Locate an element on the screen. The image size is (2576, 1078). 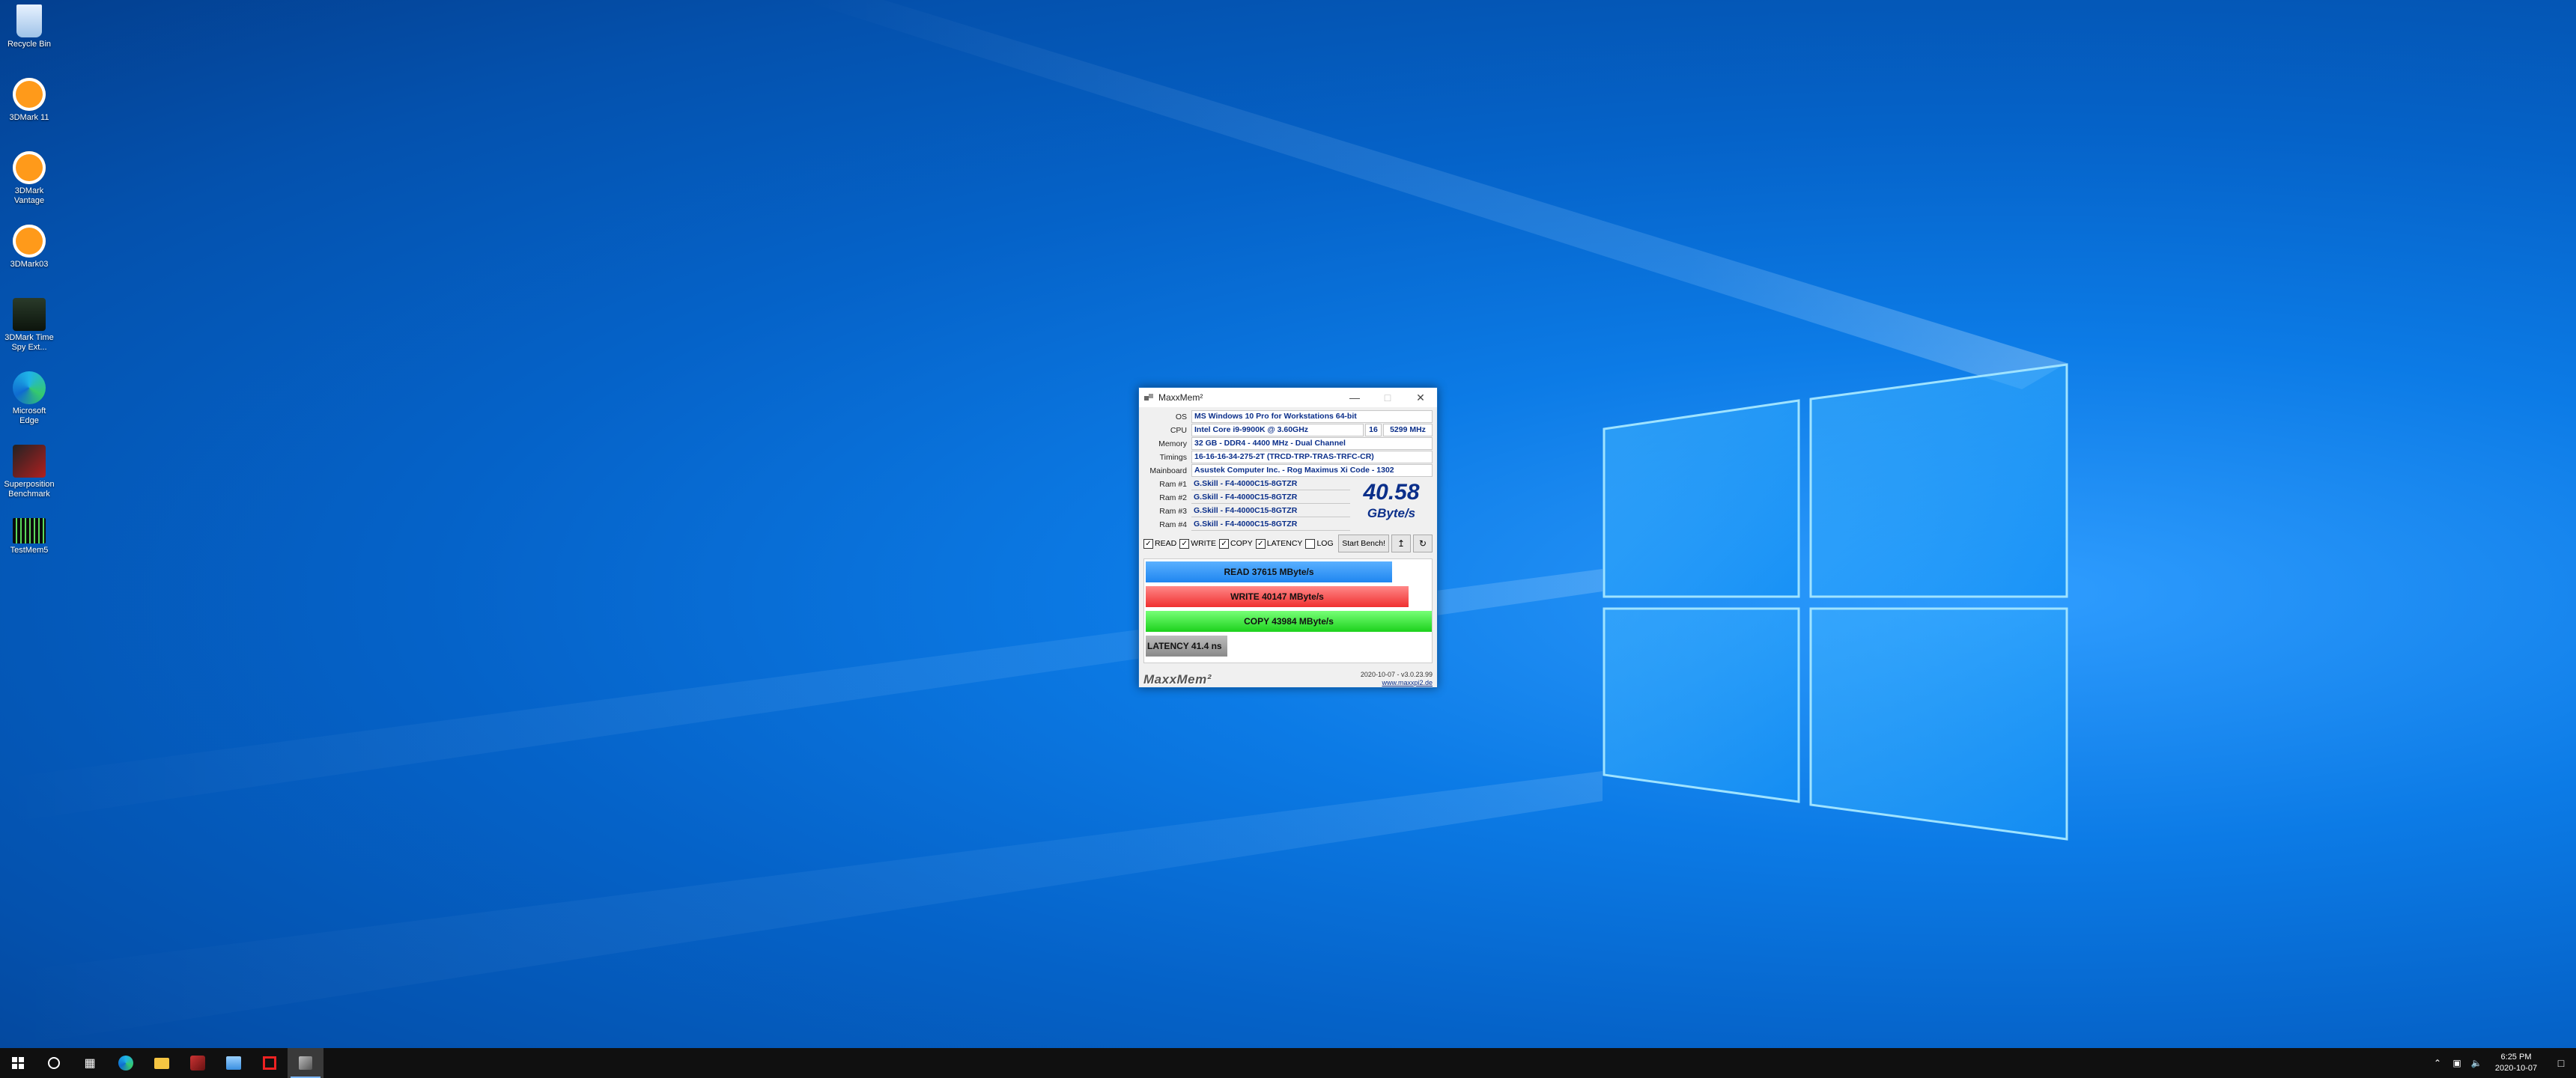
close-button: ✕ is located at coordinates (1420, 397).